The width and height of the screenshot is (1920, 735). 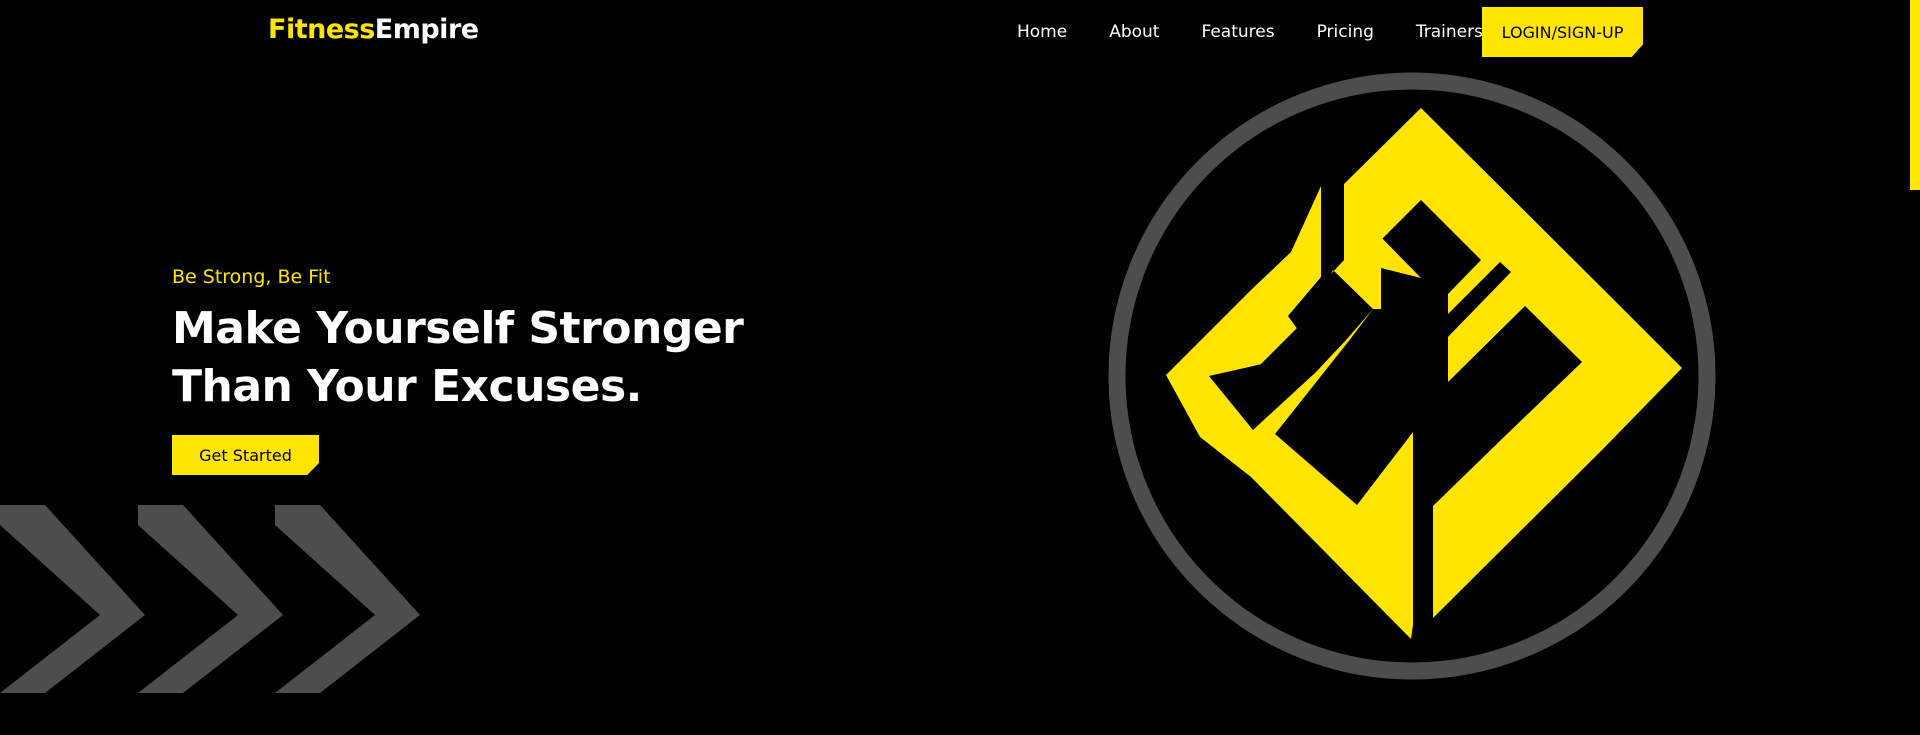 I want to click on hero-tagline: Be Strong, Be Fit, so click(x=251, y=277).